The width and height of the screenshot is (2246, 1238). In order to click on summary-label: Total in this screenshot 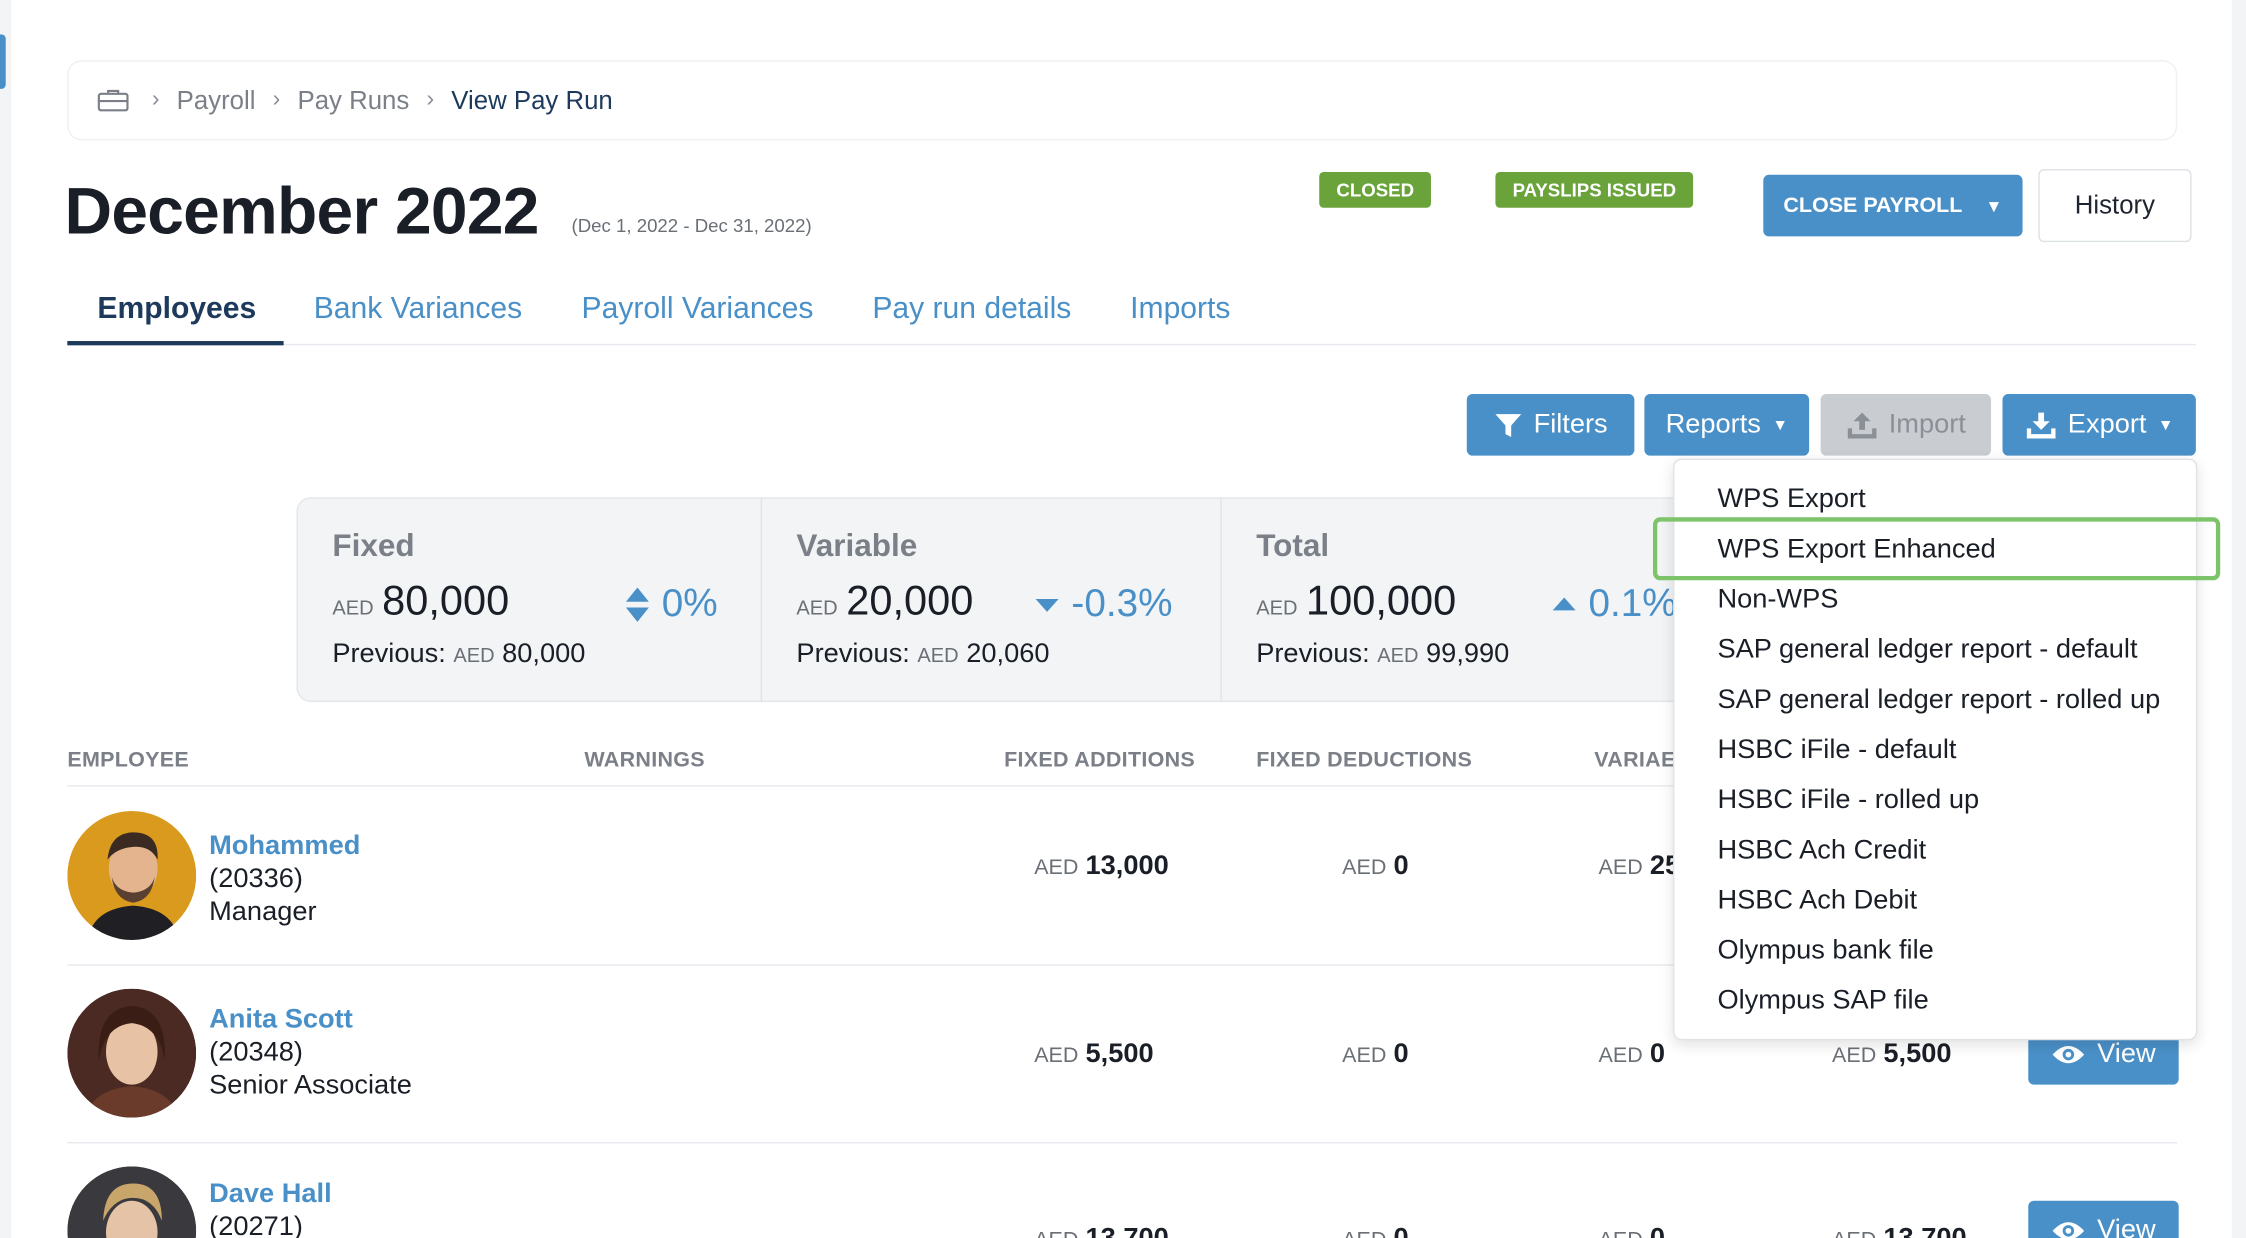, I will do `click(1293, 545)`.